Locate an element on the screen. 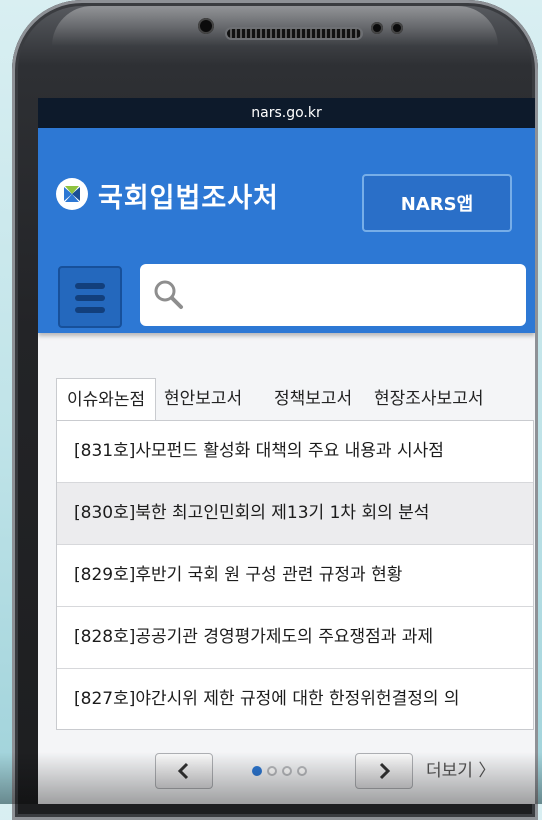  chevron-left-icon is located at coordinates (183, 771).